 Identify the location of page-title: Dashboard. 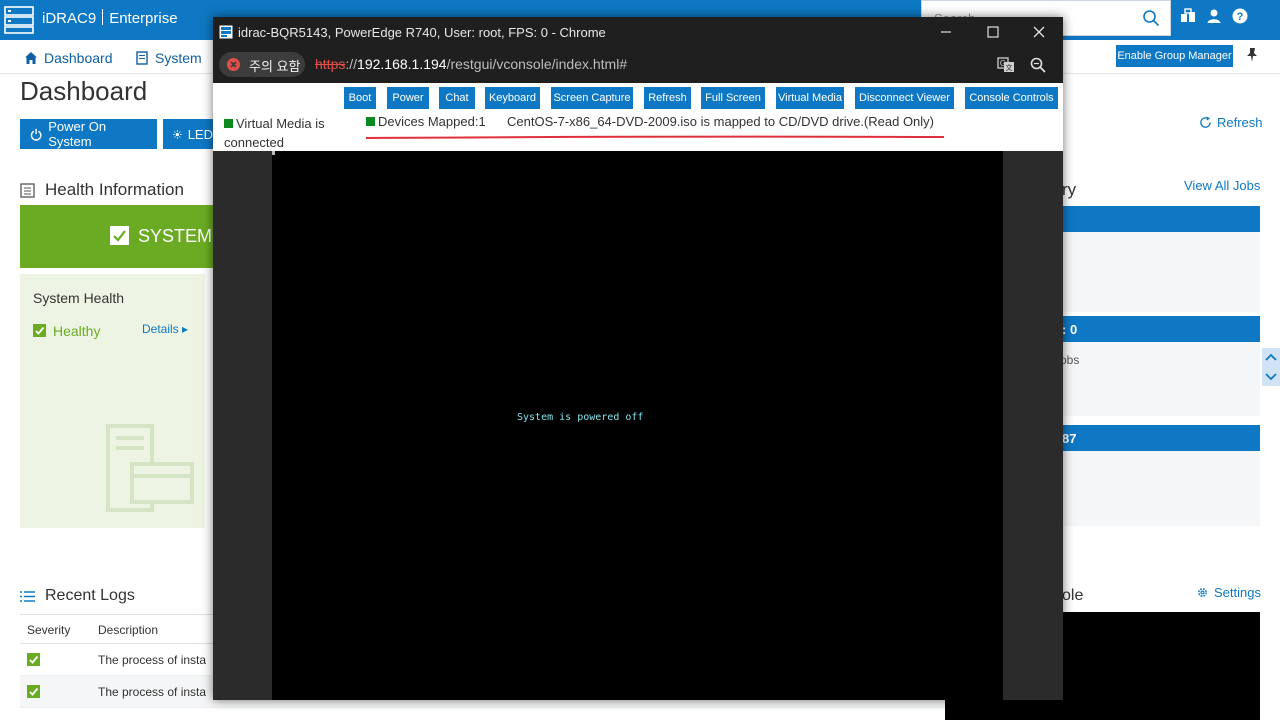
(84, 91).